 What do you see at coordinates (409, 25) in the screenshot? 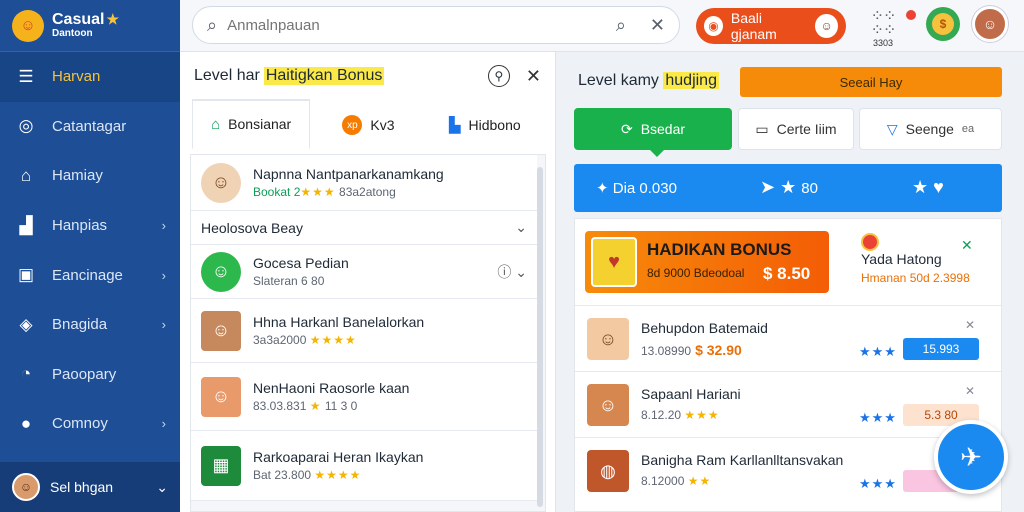
I see `search-input` at bounding box center [409, 25].